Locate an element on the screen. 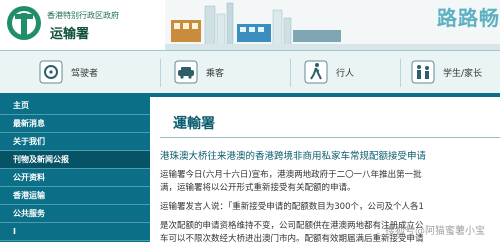 The width and height of the screenshot is (500, 242). user-nav-drivers: 驾驶者 is located at coordinates (68, 72).